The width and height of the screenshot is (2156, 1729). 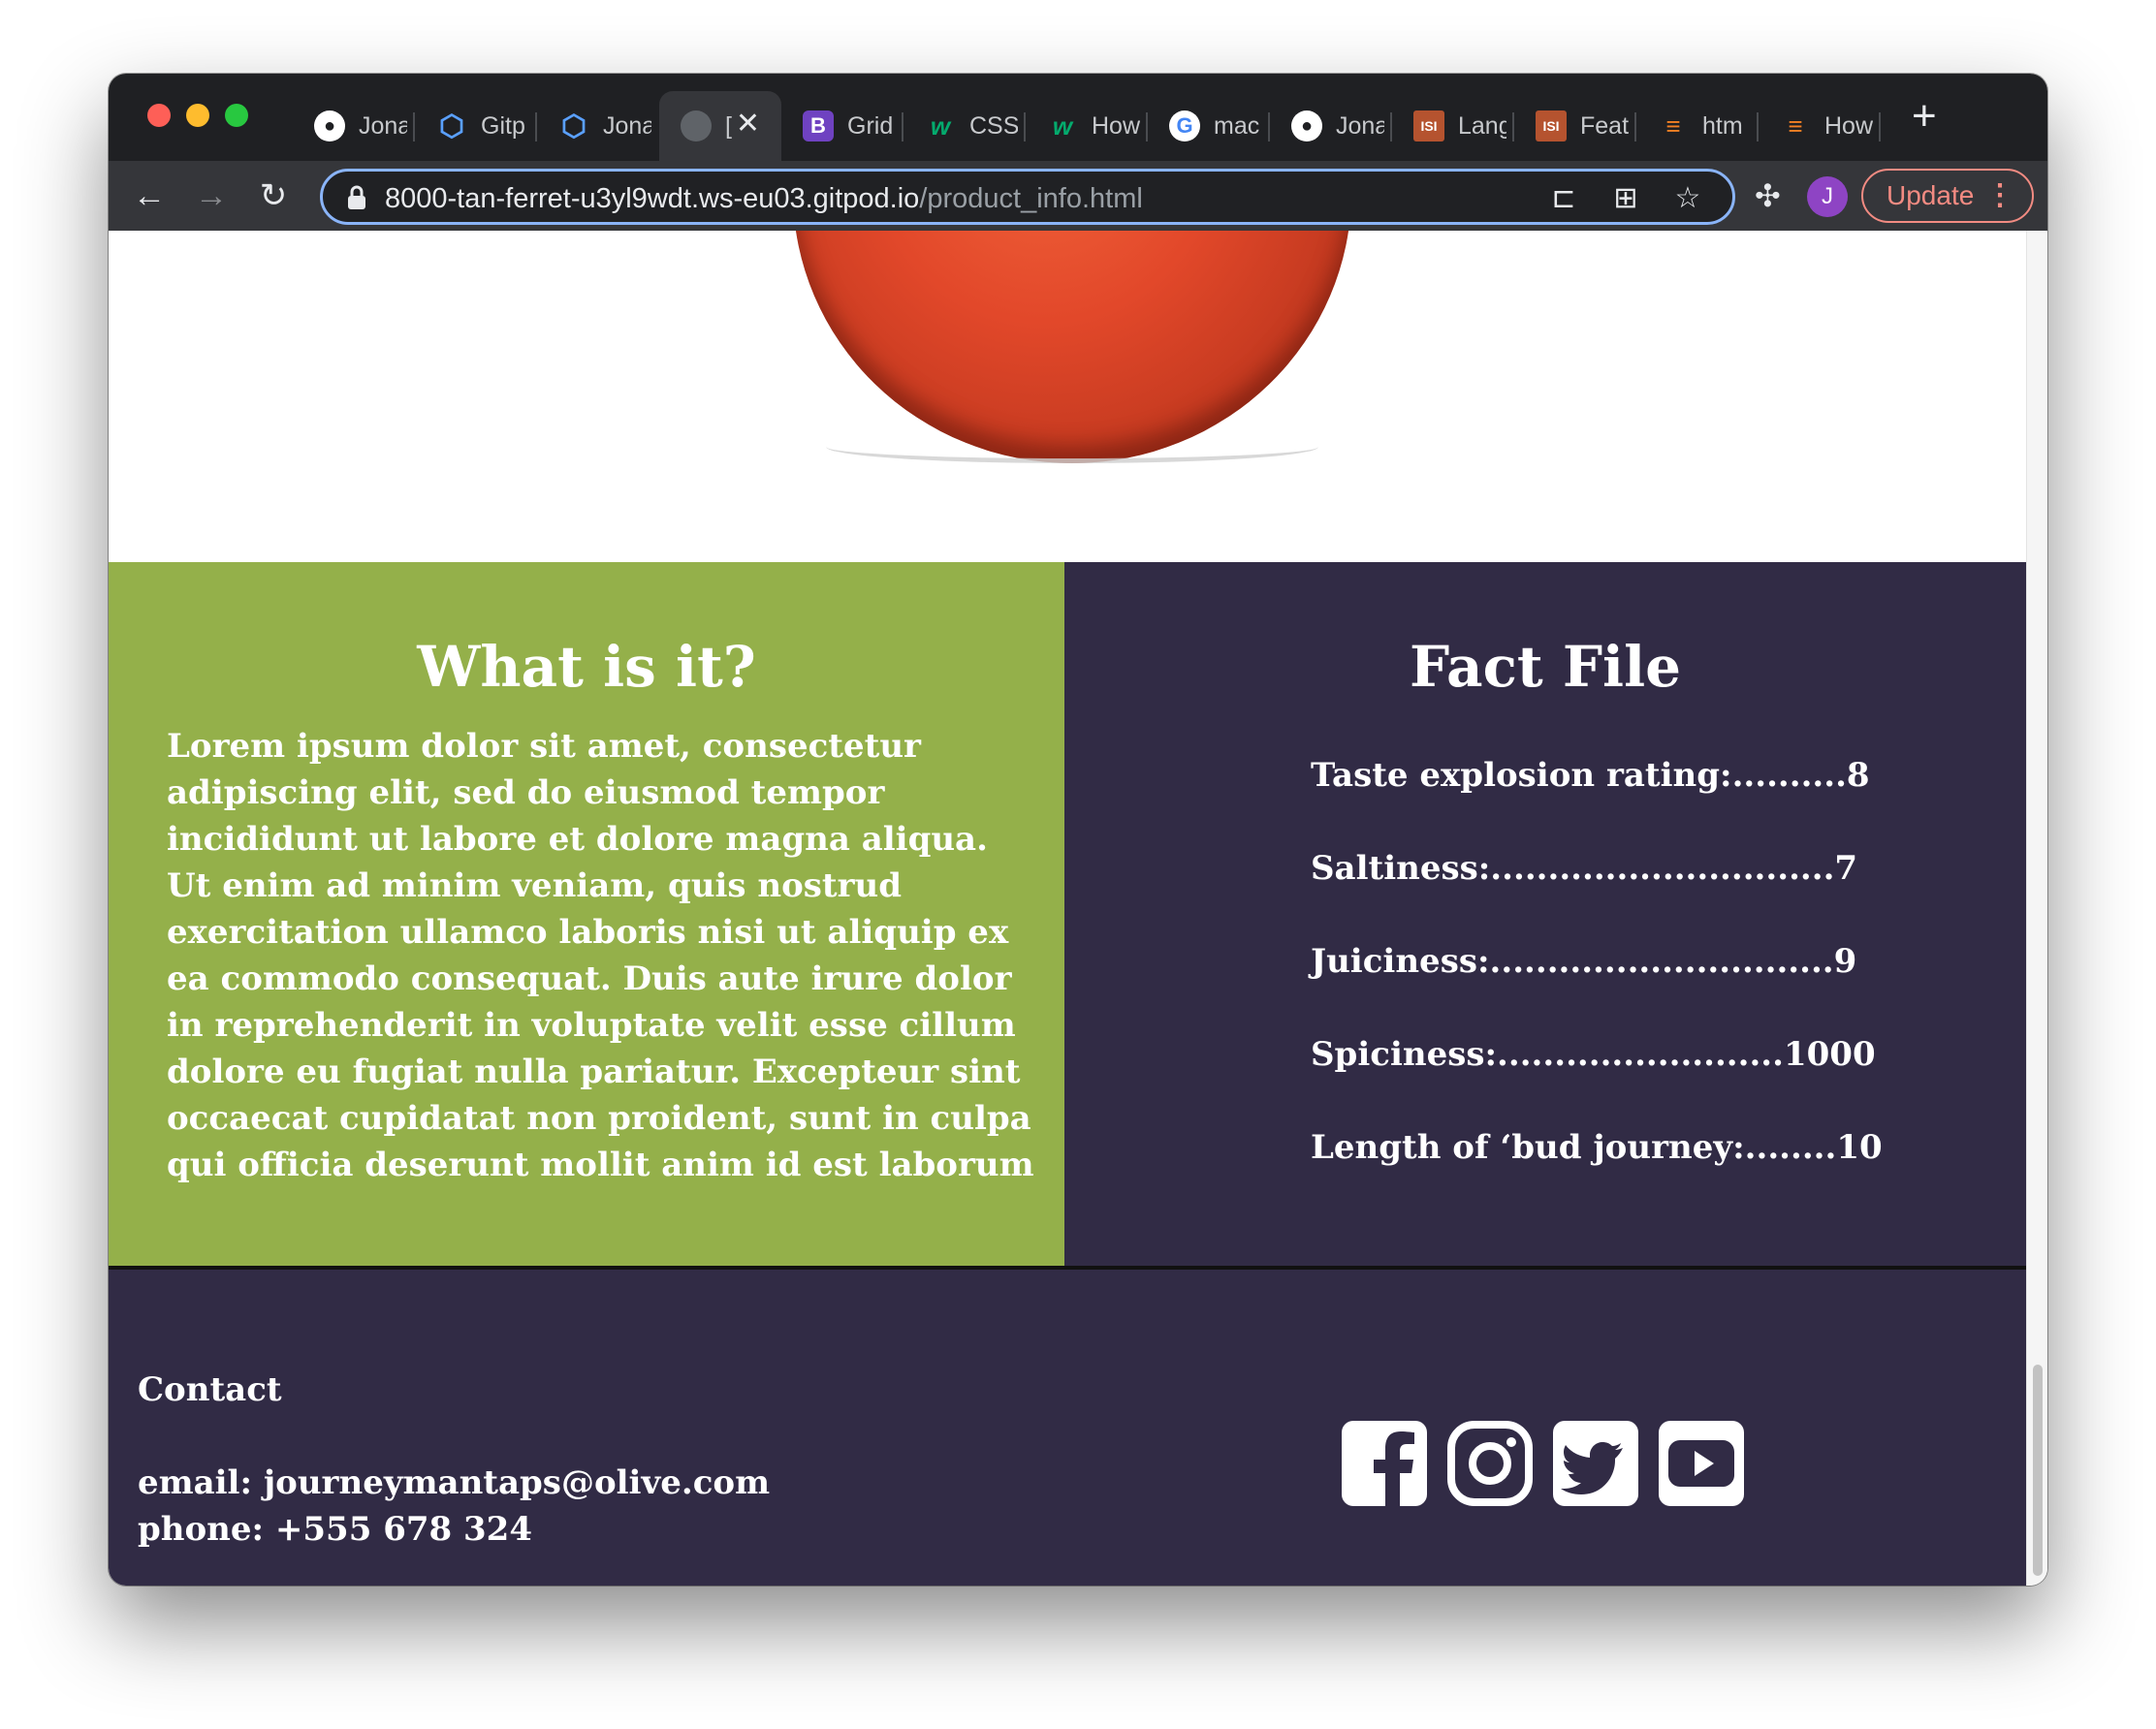 I want to click on tab: ⬡ Jona, so click(x=598, y=126).